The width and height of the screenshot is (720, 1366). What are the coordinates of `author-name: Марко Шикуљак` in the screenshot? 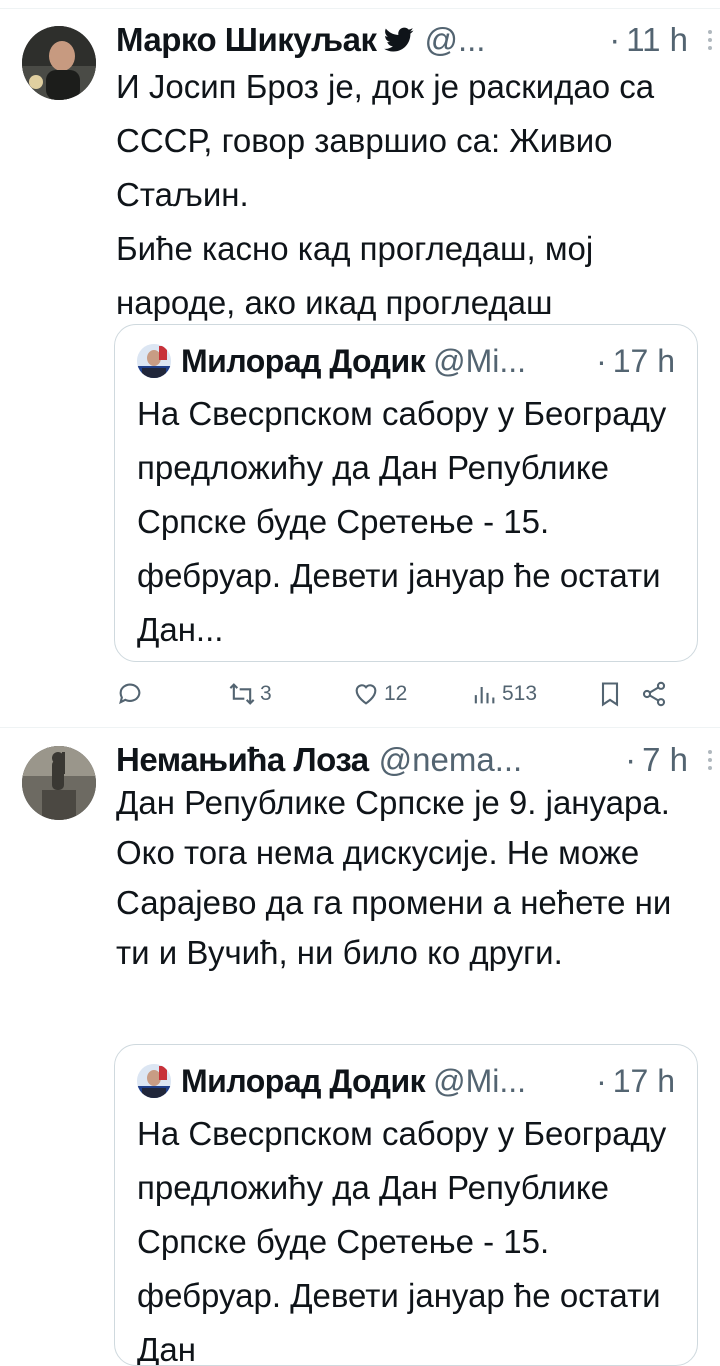 It's located at (246, 40).